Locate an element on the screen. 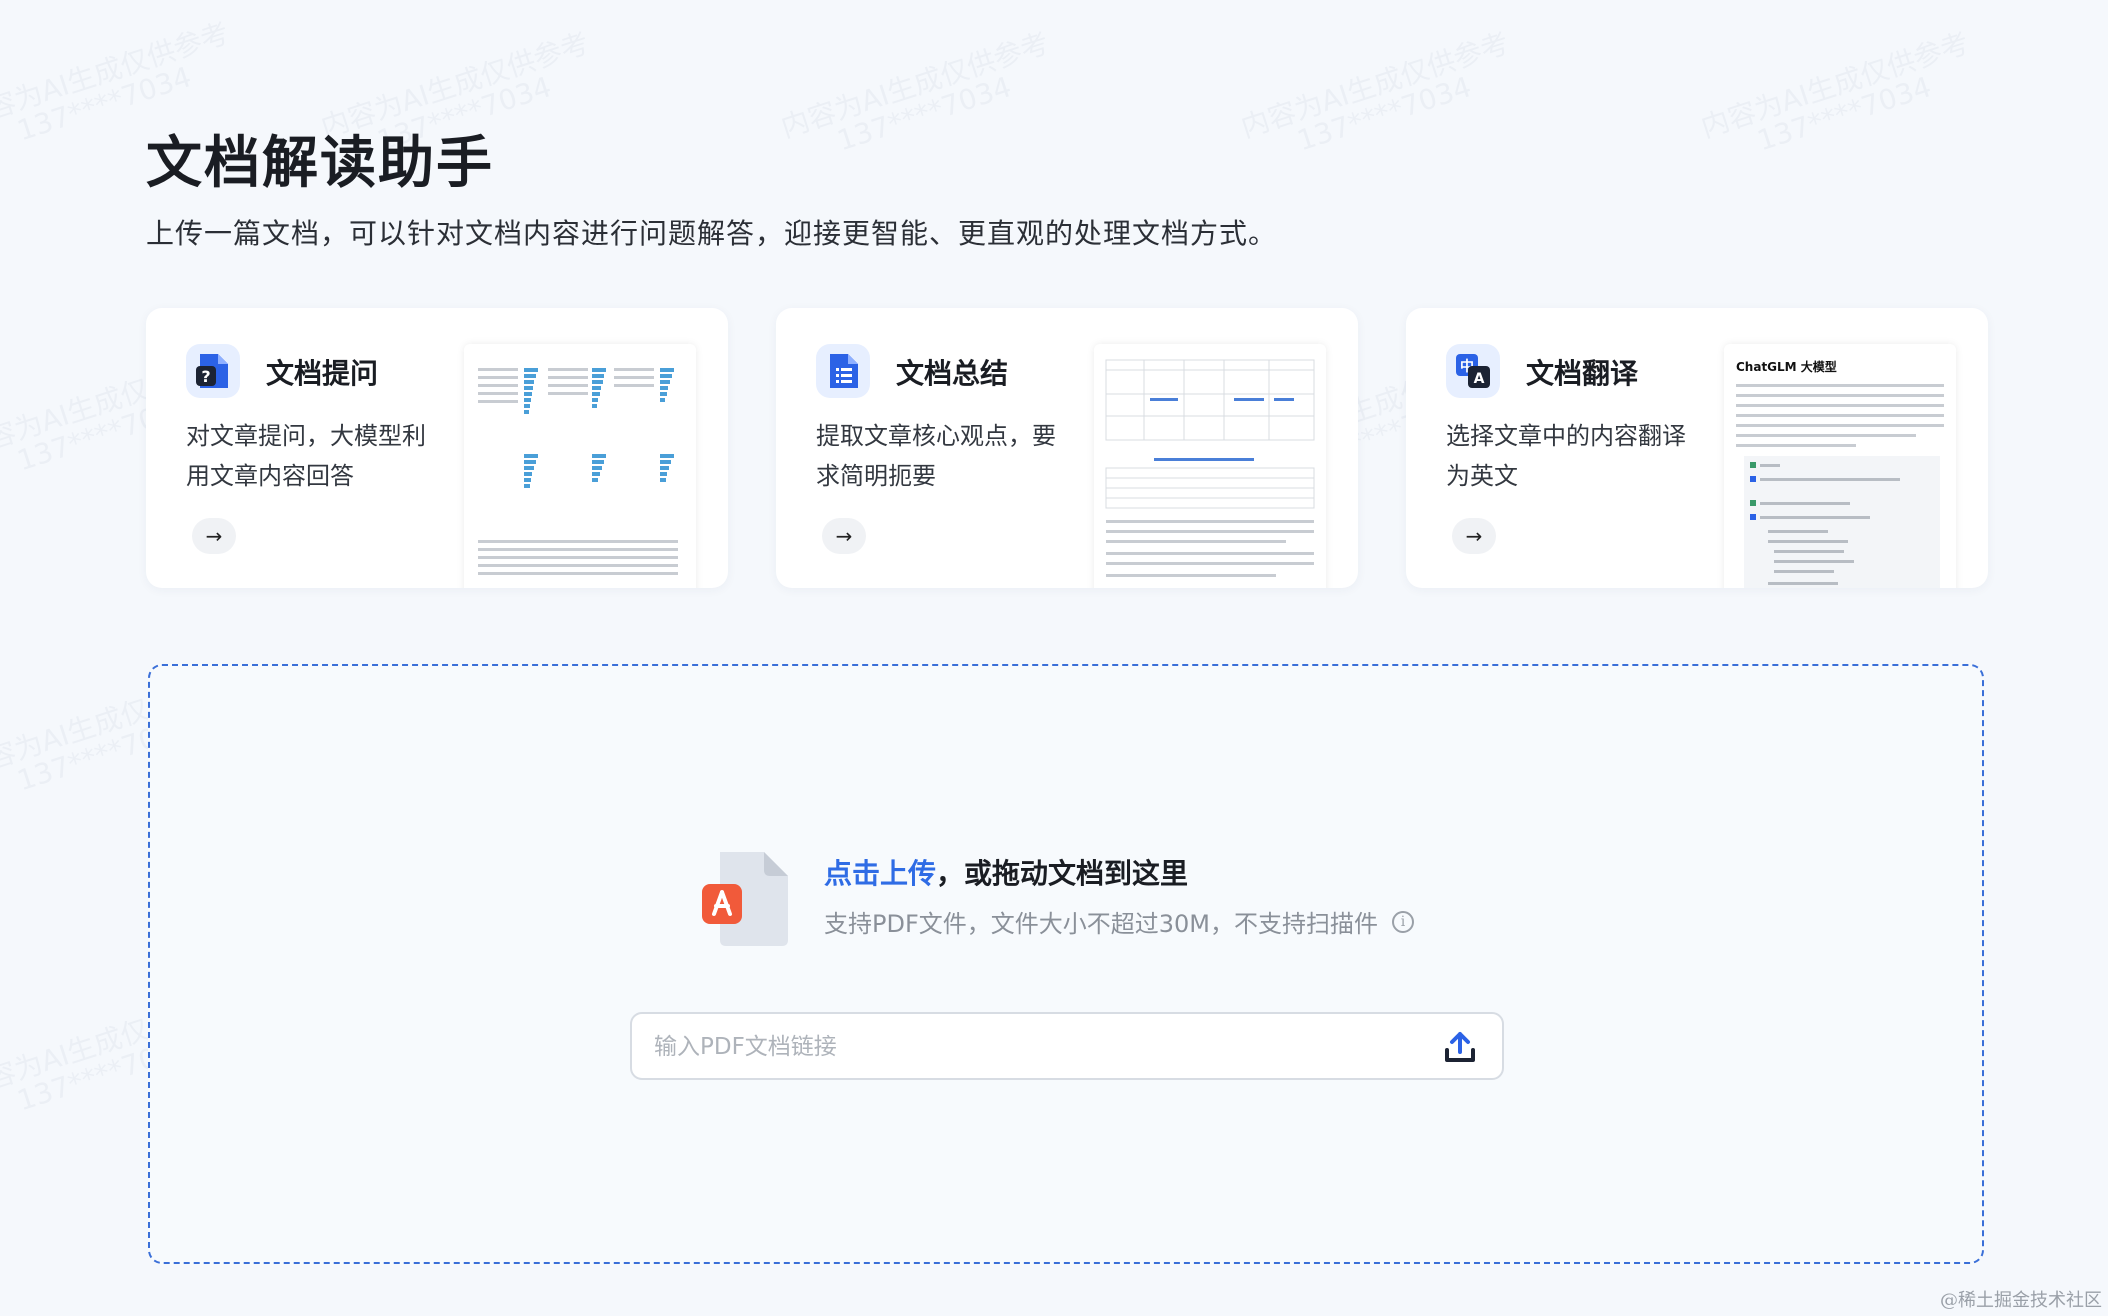  preview-heading: ChatGLM 大模型 is located at coordinates (1786, 367).